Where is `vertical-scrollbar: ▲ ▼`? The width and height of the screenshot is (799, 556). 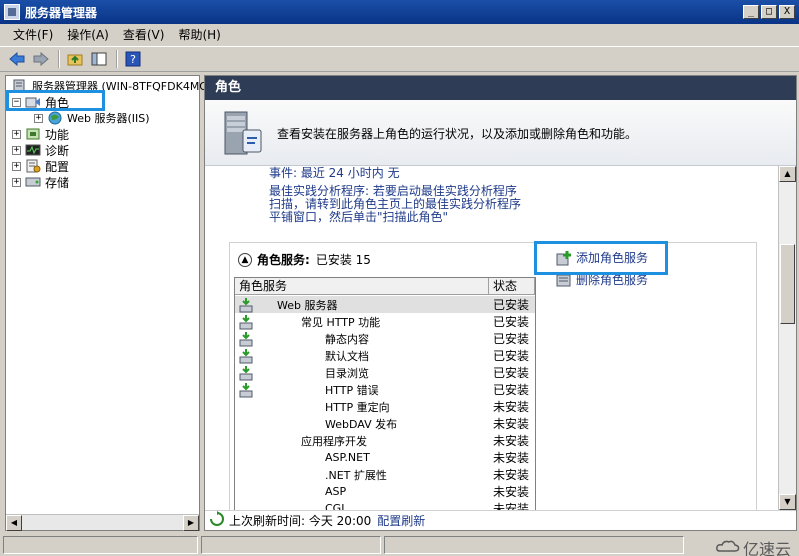
vertical-scrollbar: ▲ ▼ is located at coordinates (787, 338).